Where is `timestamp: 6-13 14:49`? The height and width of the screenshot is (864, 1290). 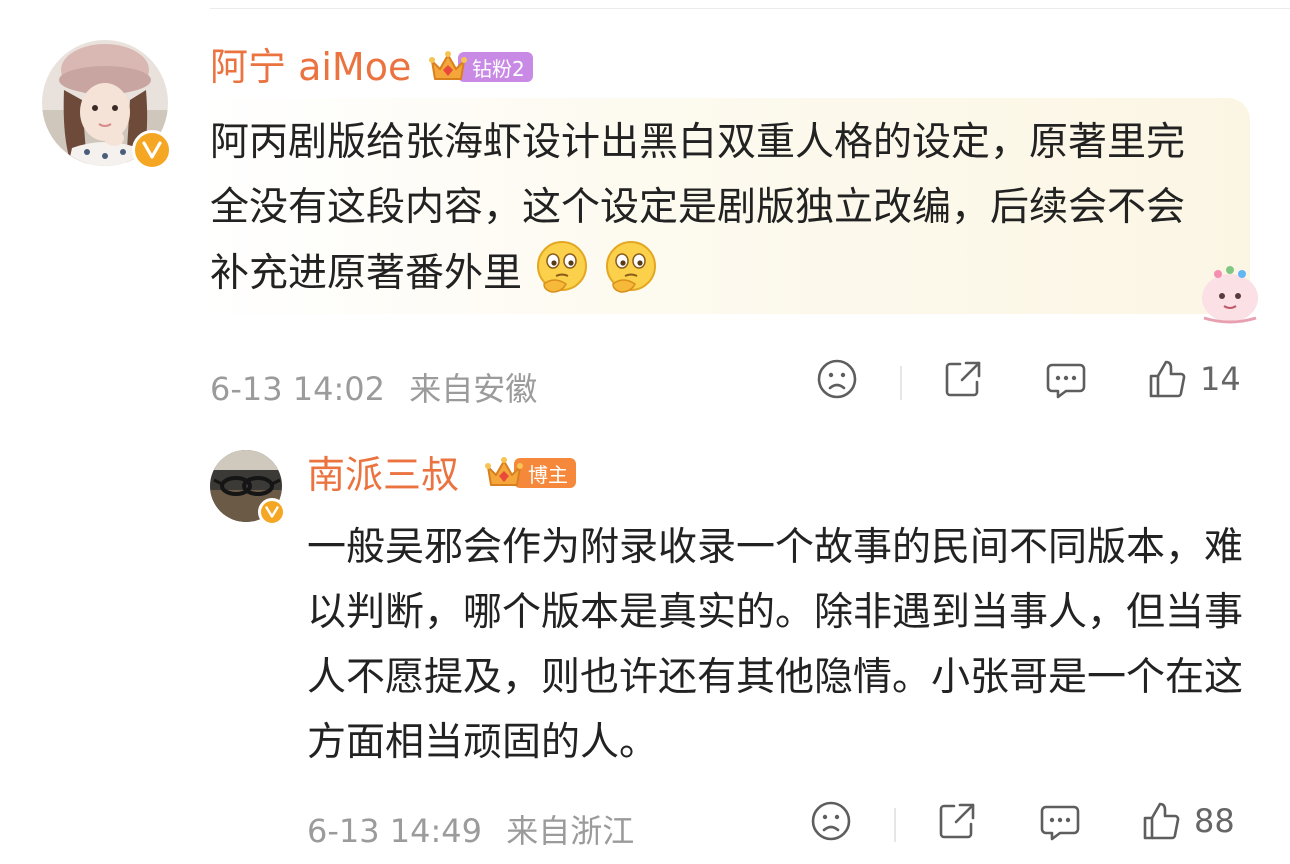
timestamp: 6-13 14:49 is located at coordinates (395, 831).